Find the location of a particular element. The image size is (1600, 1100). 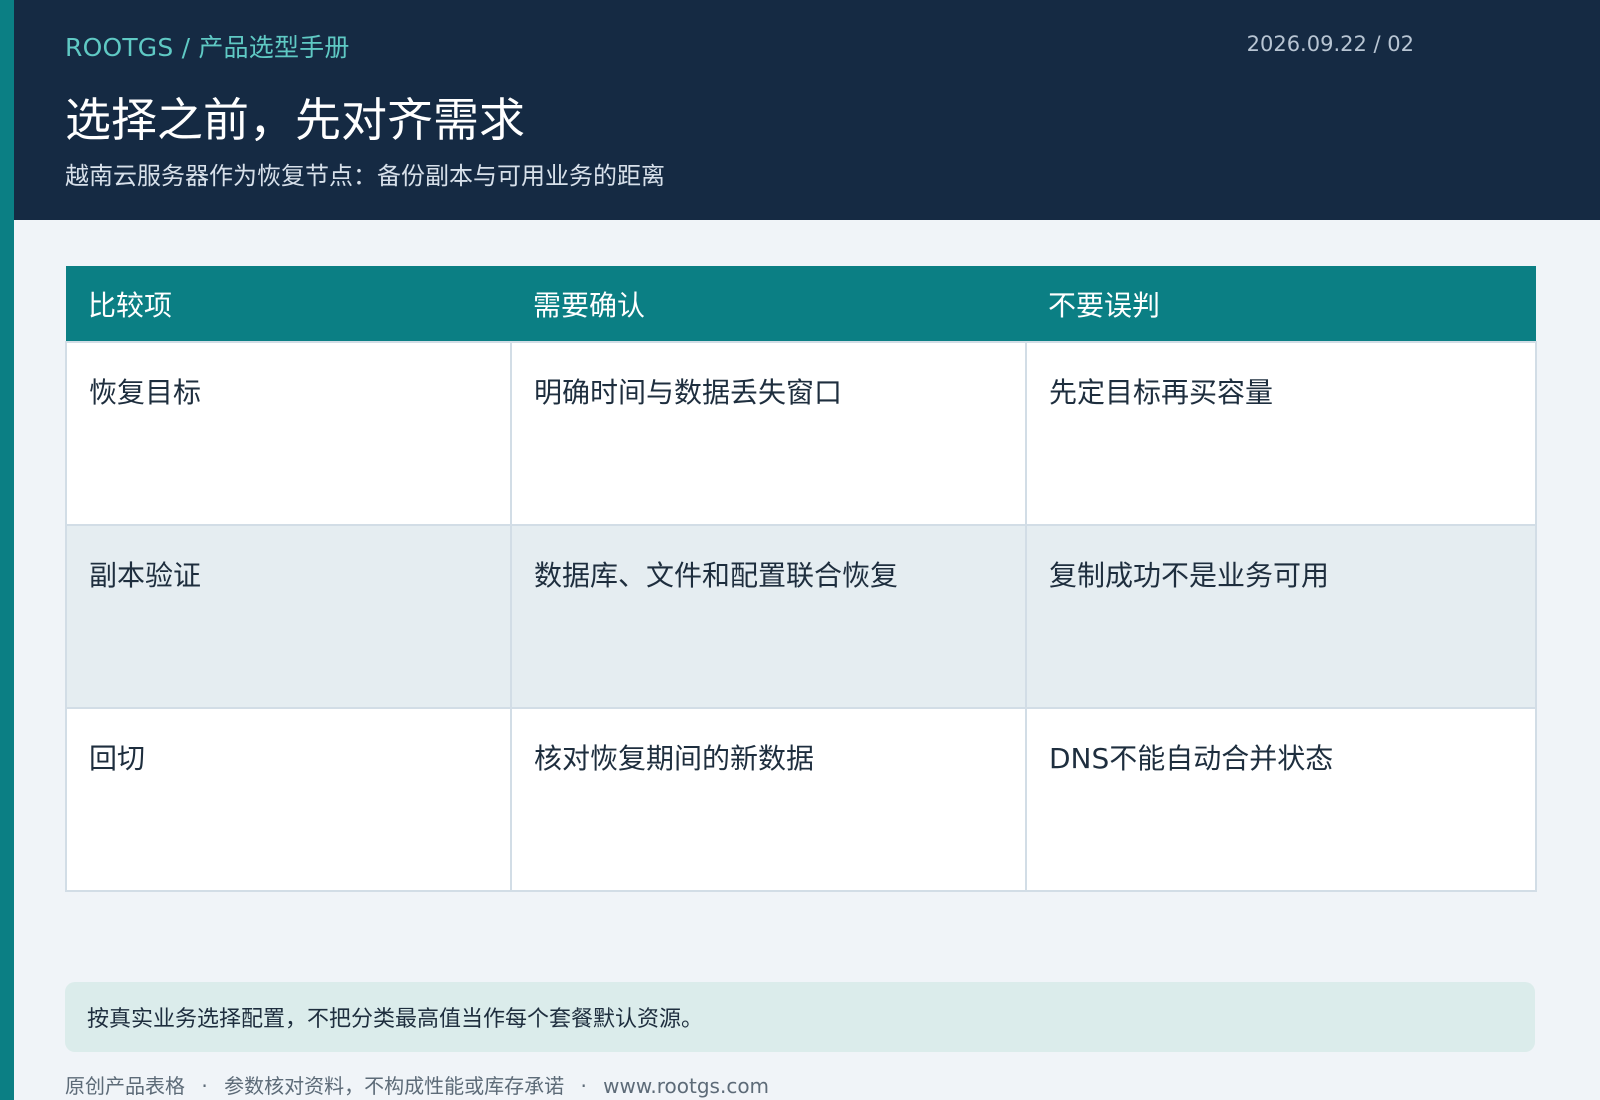

table-header-row: 比较项 需要确认 不要误判 is located at coordinates (801, 304).